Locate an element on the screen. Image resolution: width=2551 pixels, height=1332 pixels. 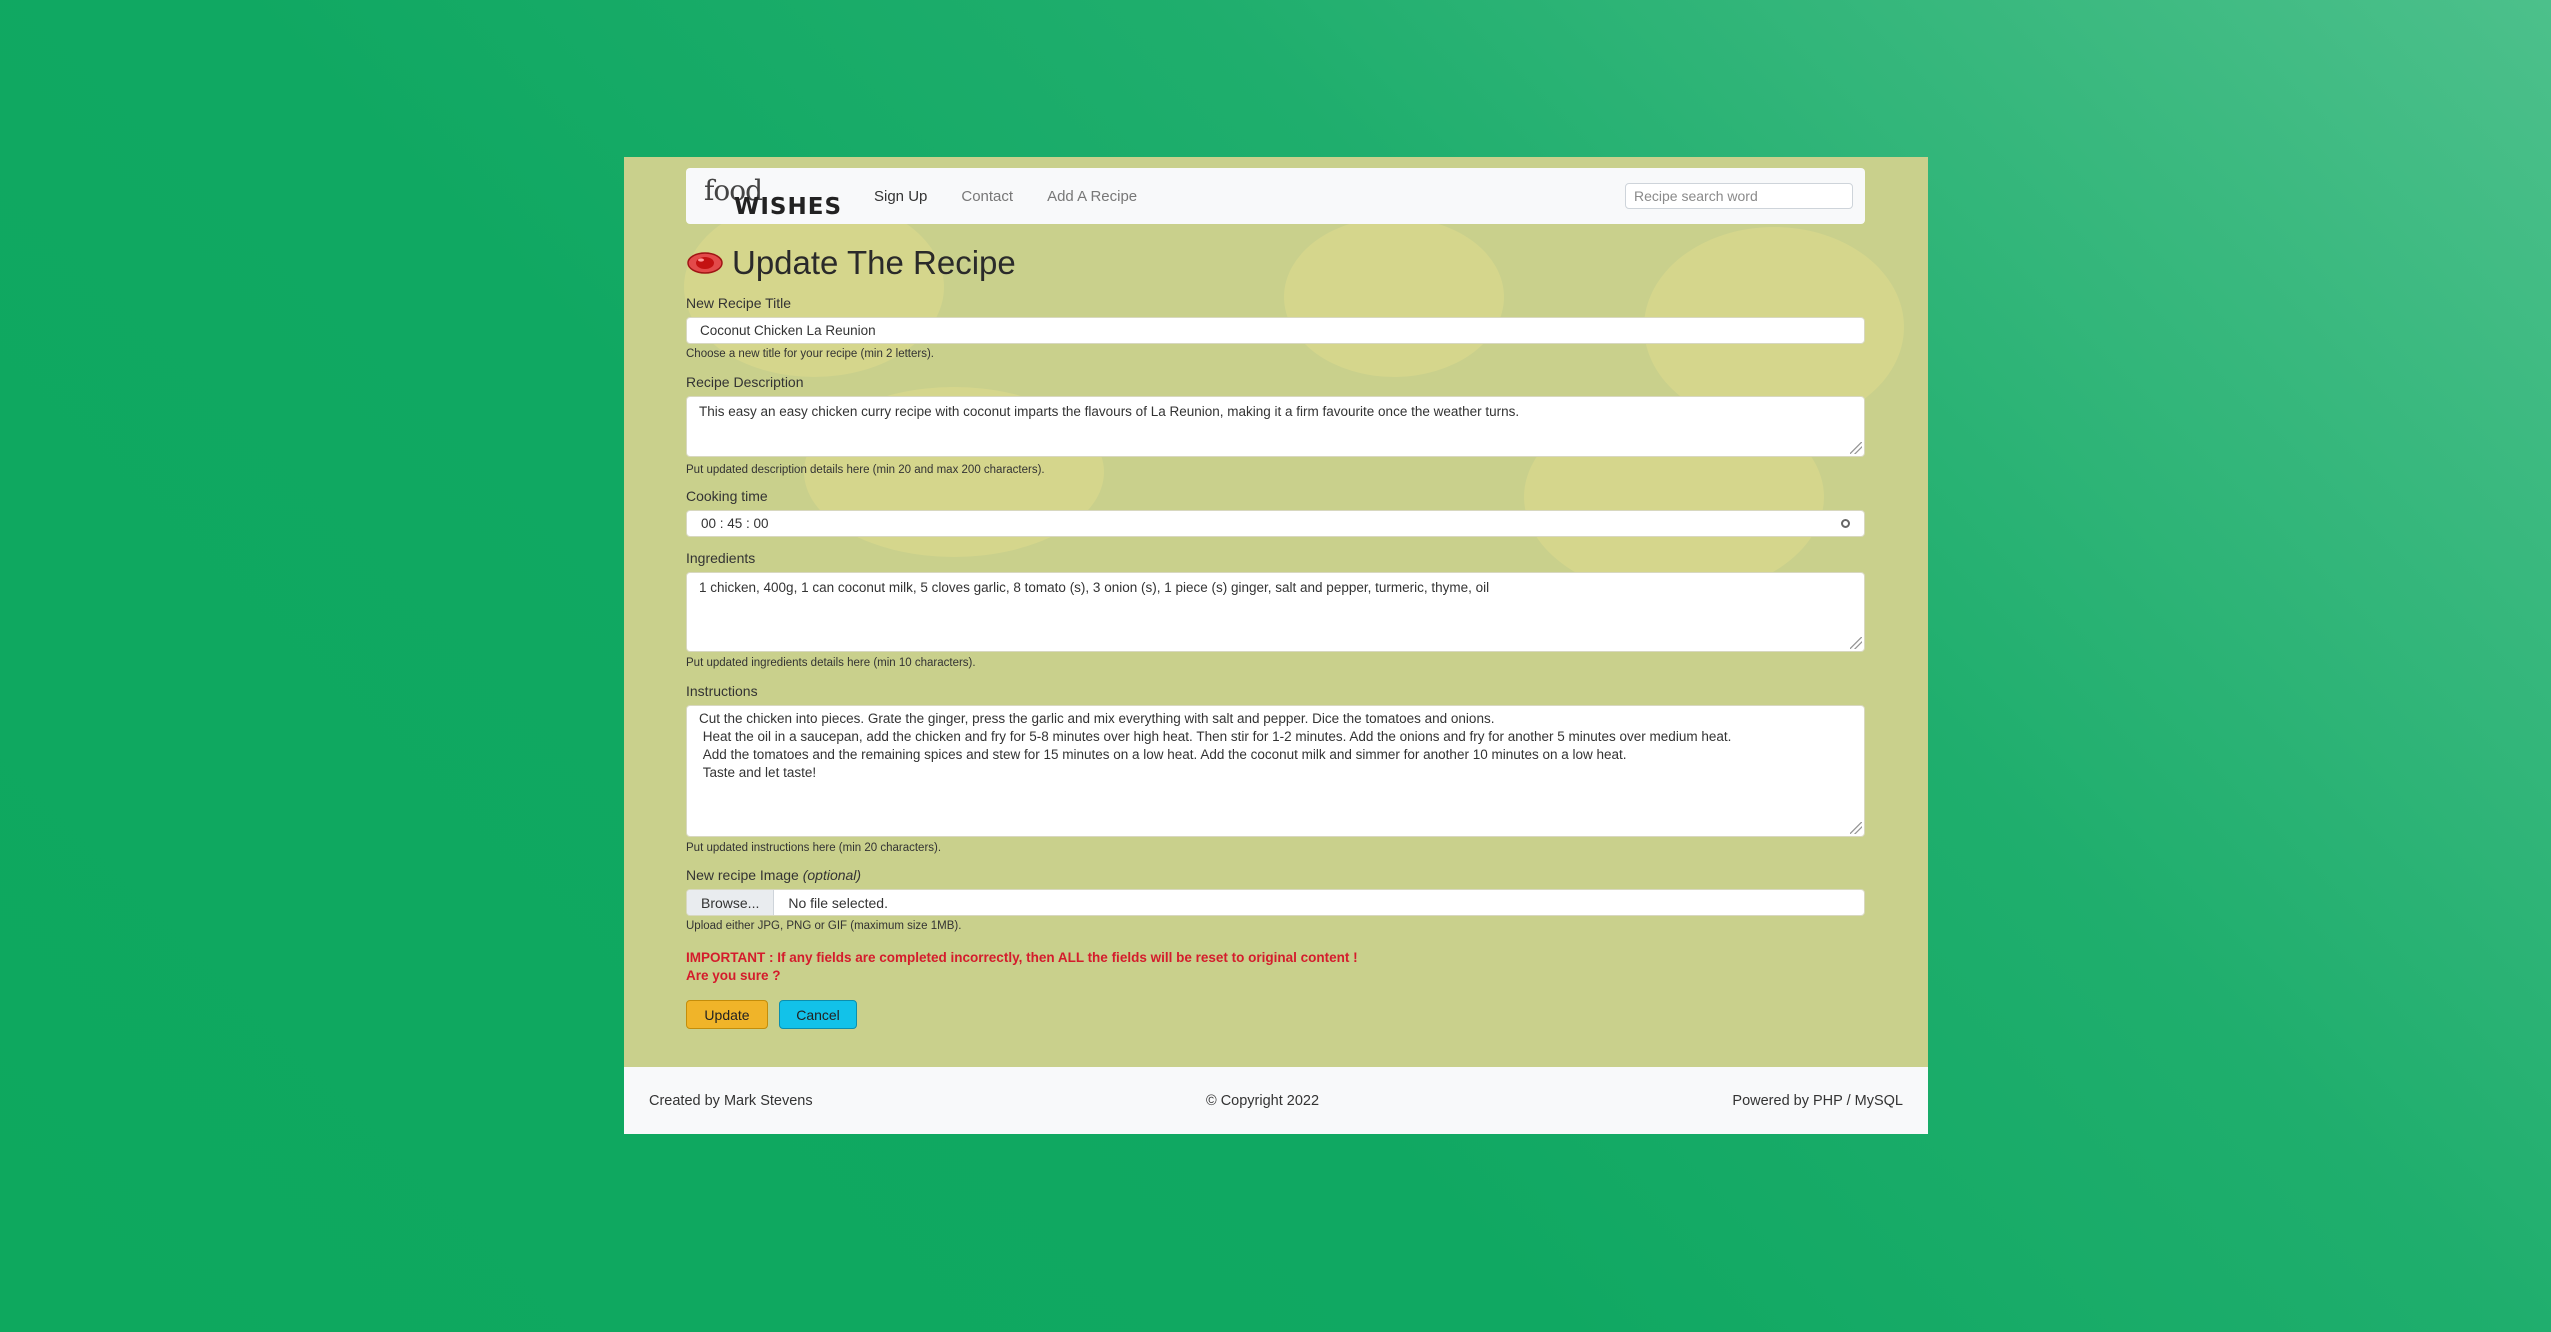
nav-links: Sign Up Contact Add A Recipe is located at coordinates (1022, 196).